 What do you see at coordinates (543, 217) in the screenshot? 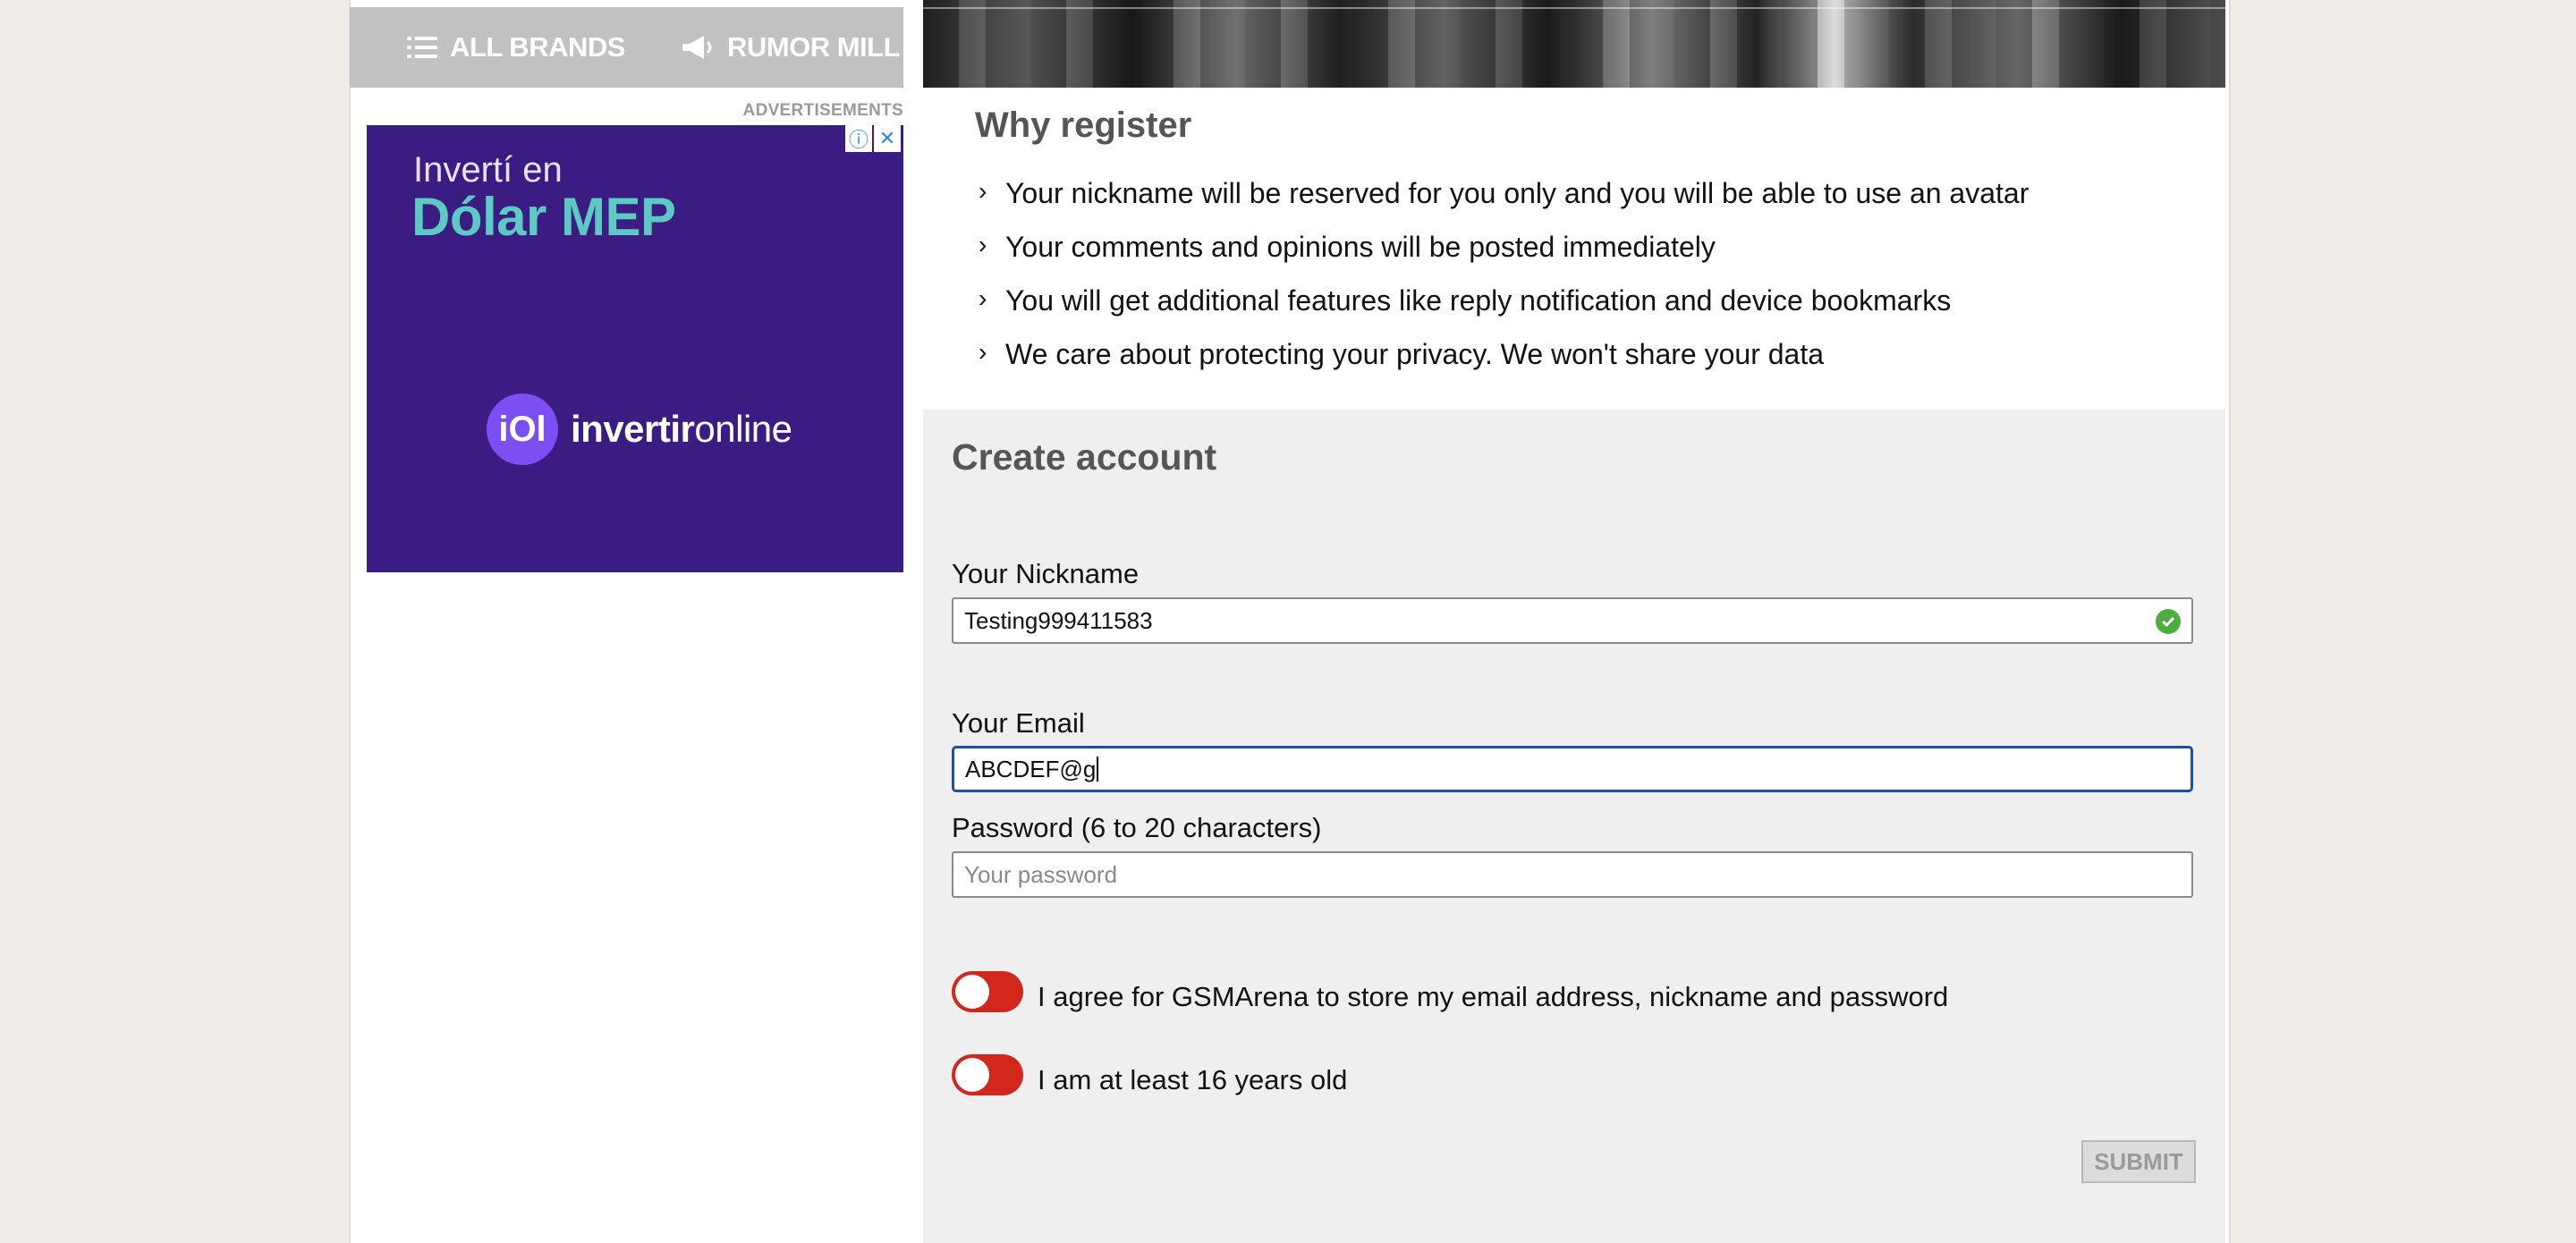
I see `ad-headline-line2: Dólar MEP` at bounding box center [543, 217].